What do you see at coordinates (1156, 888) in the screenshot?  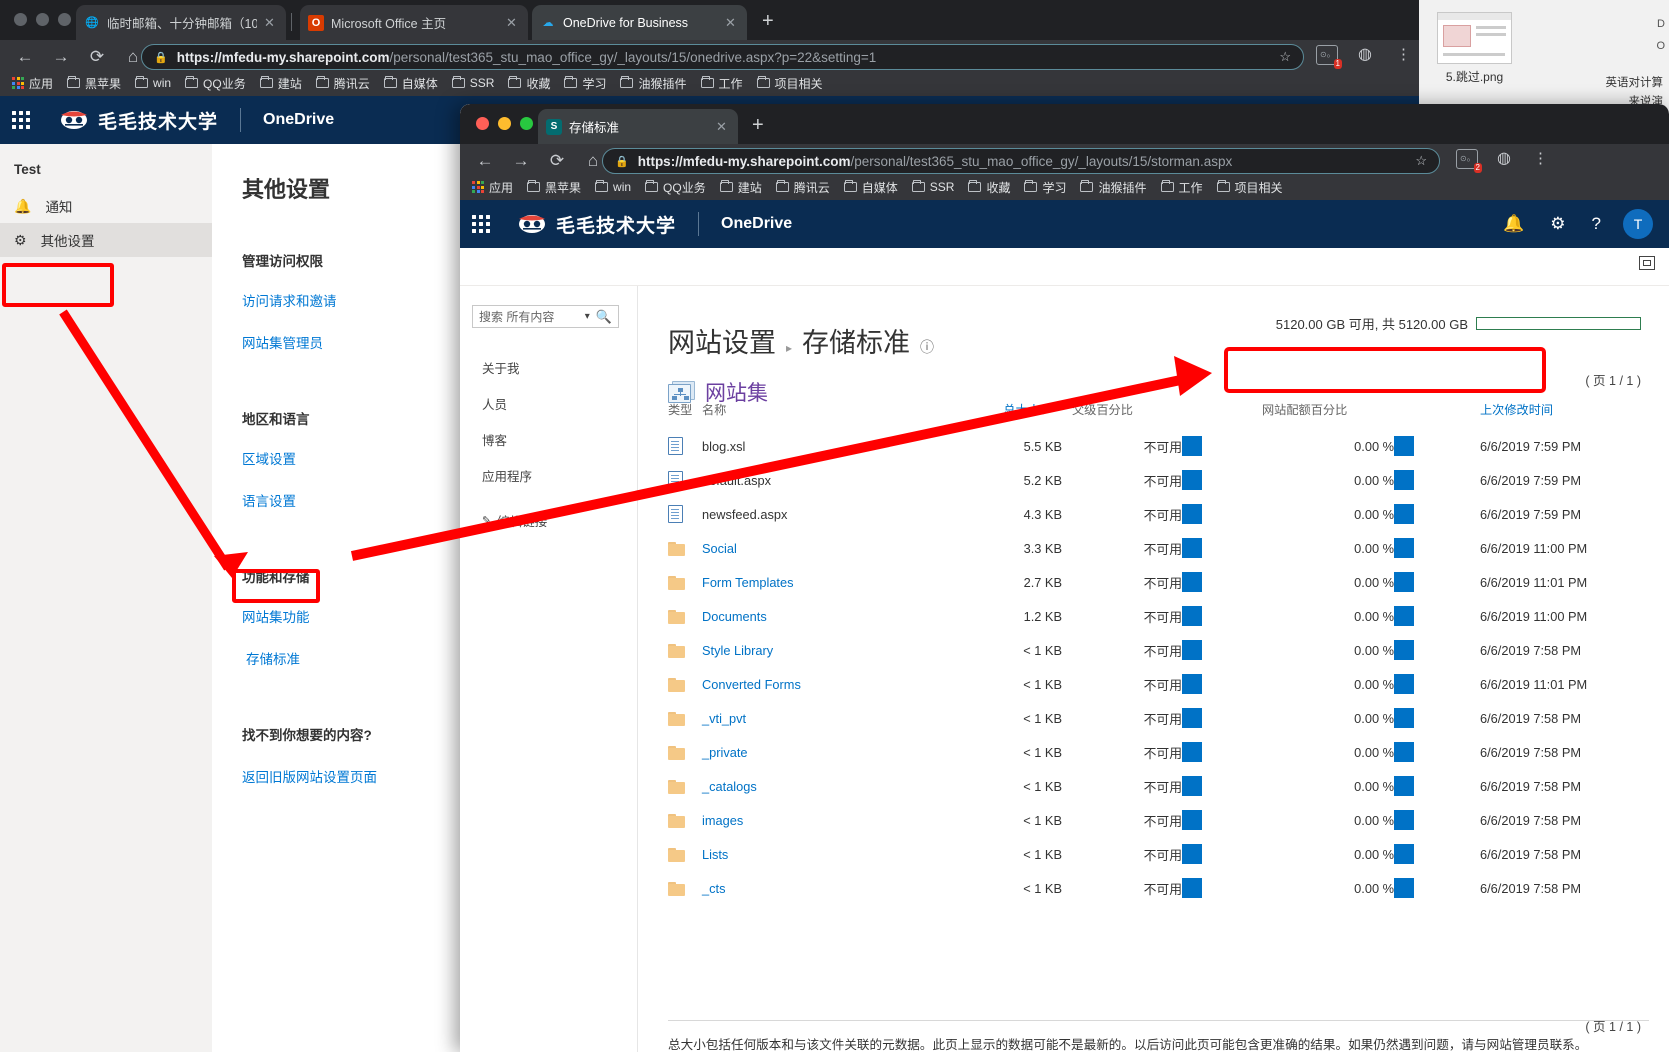 I see `table-row: _cts < 1 KB 不可用 0.00 % 6/6/2019 7:58 PM` at bounding box center [1156, 888].